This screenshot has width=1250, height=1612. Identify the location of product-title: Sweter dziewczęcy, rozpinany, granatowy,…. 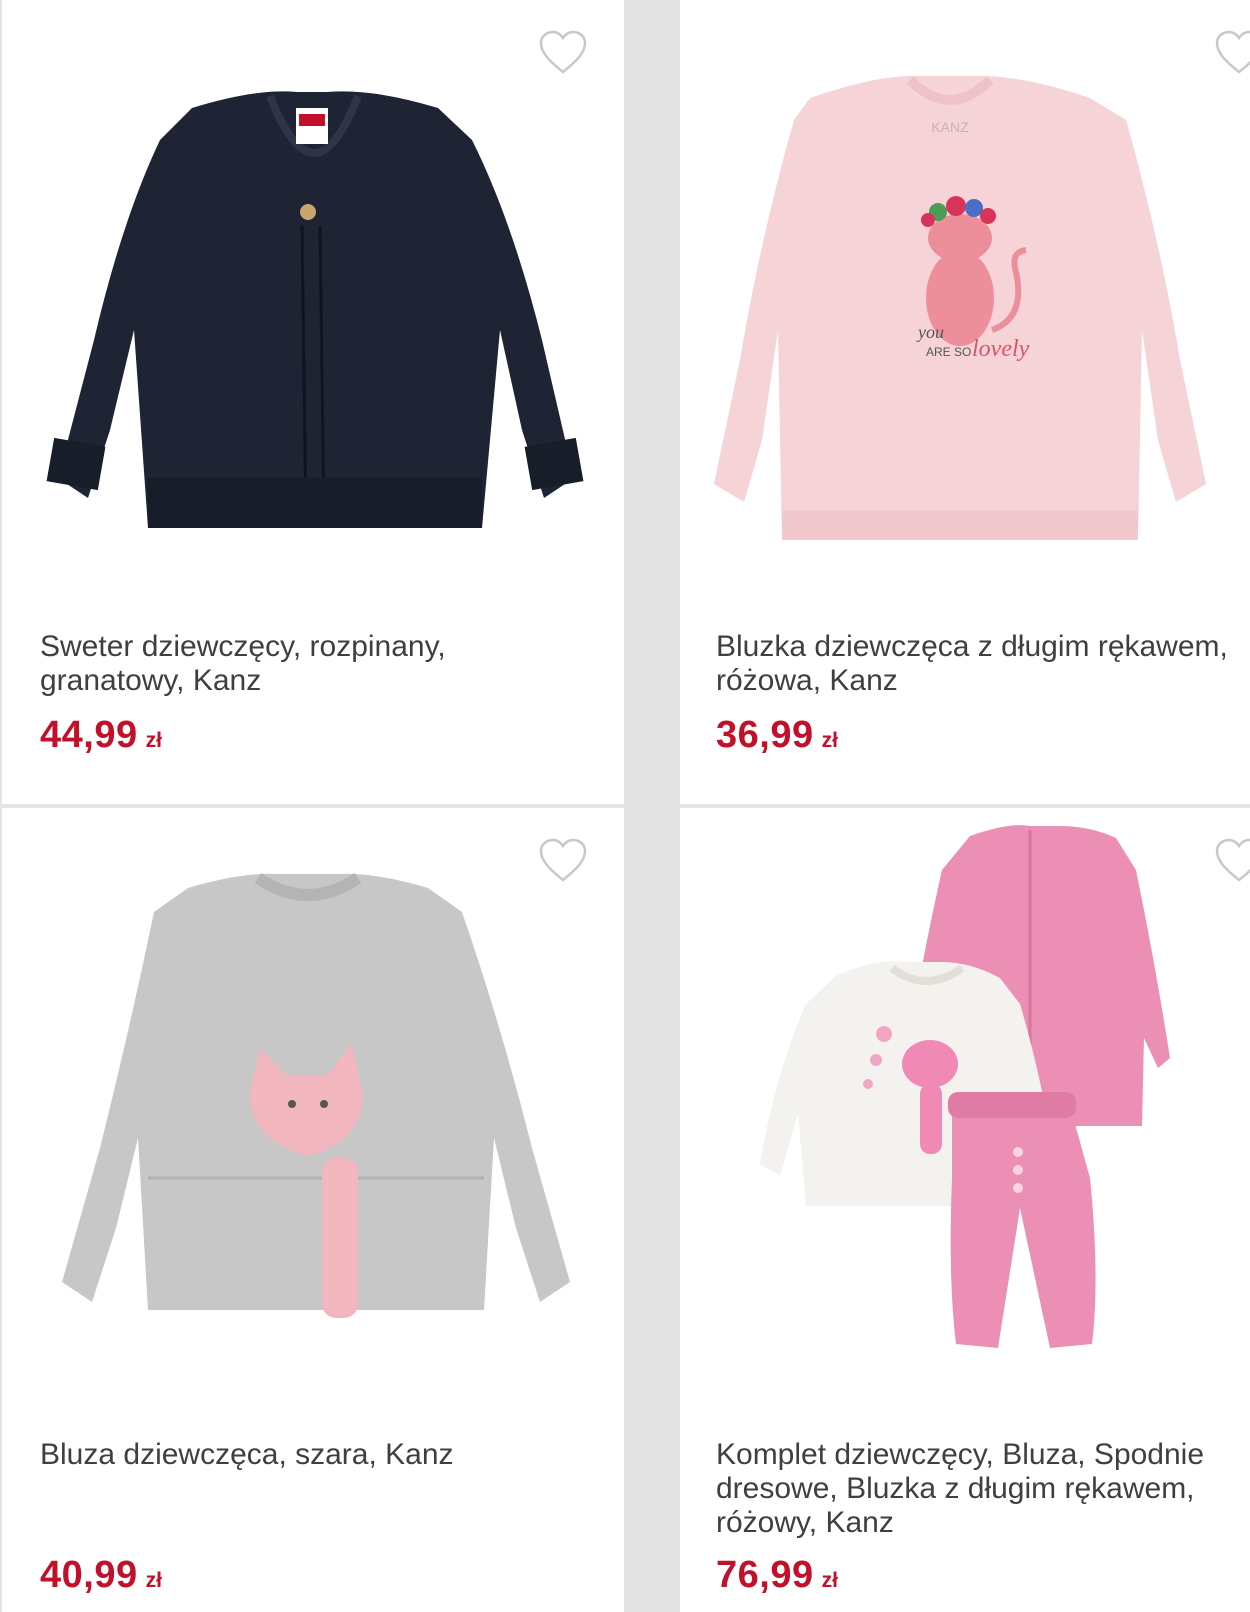
(305, 664).